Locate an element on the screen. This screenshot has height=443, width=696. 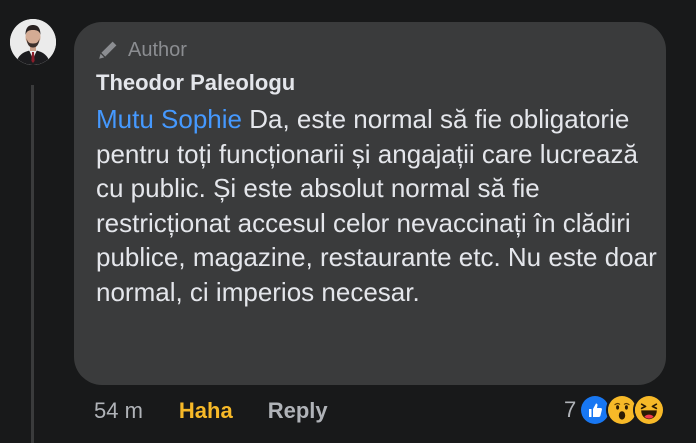
reaction-count: 7 is located at coordinates (570, 409).